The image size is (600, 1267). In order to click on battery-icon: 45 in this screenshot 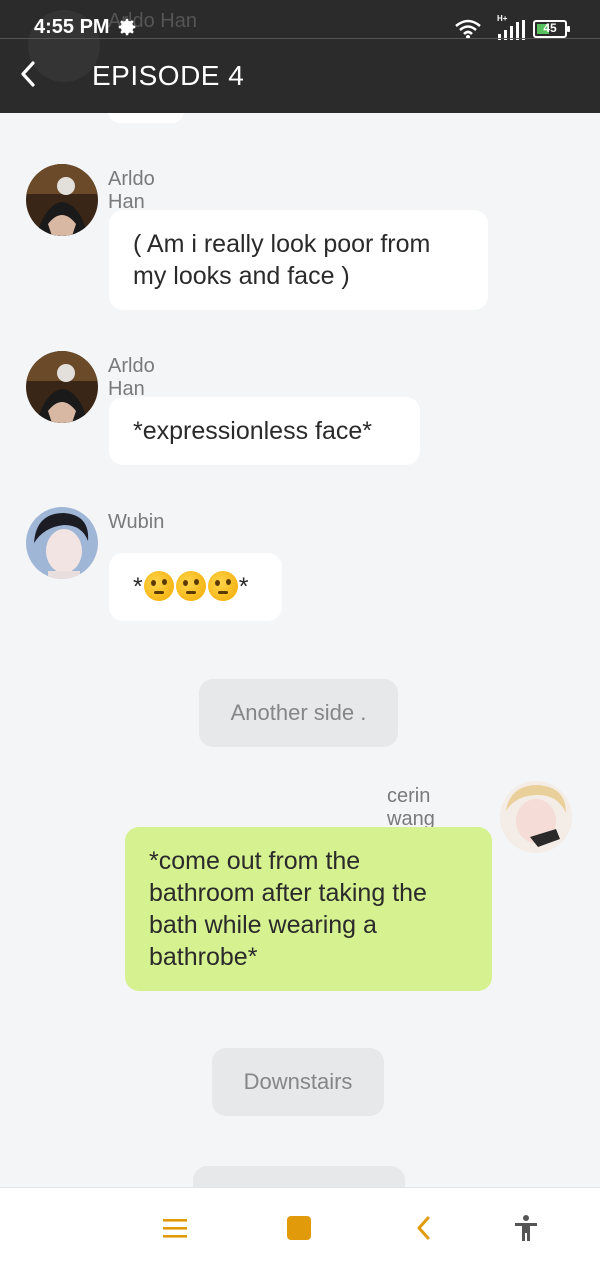, I will do `click(551, 29)`.